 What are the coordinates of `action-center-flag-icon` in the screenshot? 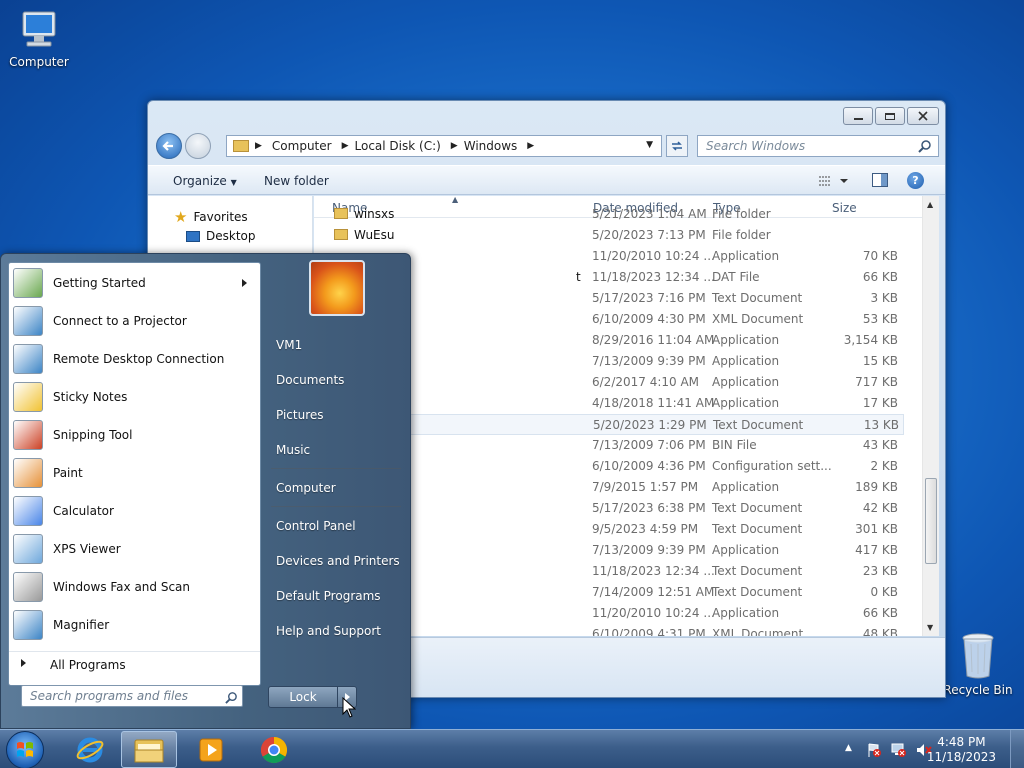 It's located at (874, 751).